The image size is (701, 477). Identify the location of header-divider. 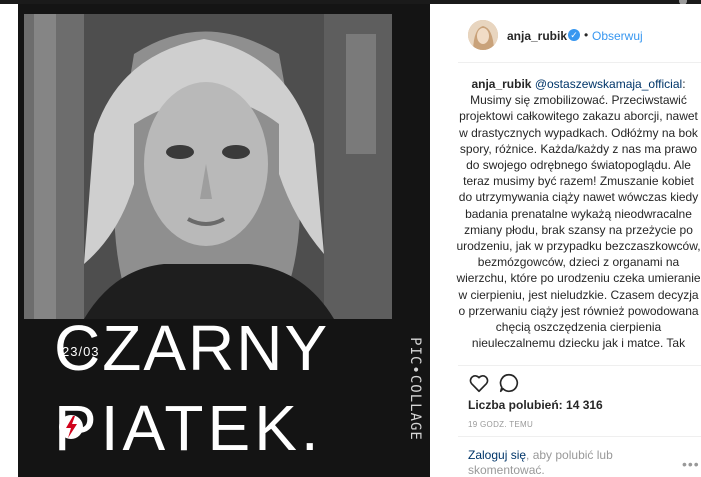
(579, 62).